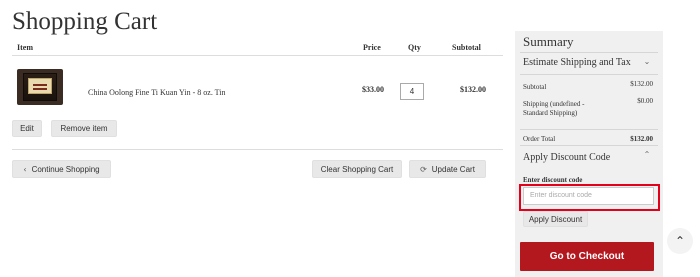 The width and height of the screenshot is (700, 277). Describe the element at coordinates (588, 196) in the screenshot. I see `discount-code-input: Enter discount code` at that location.